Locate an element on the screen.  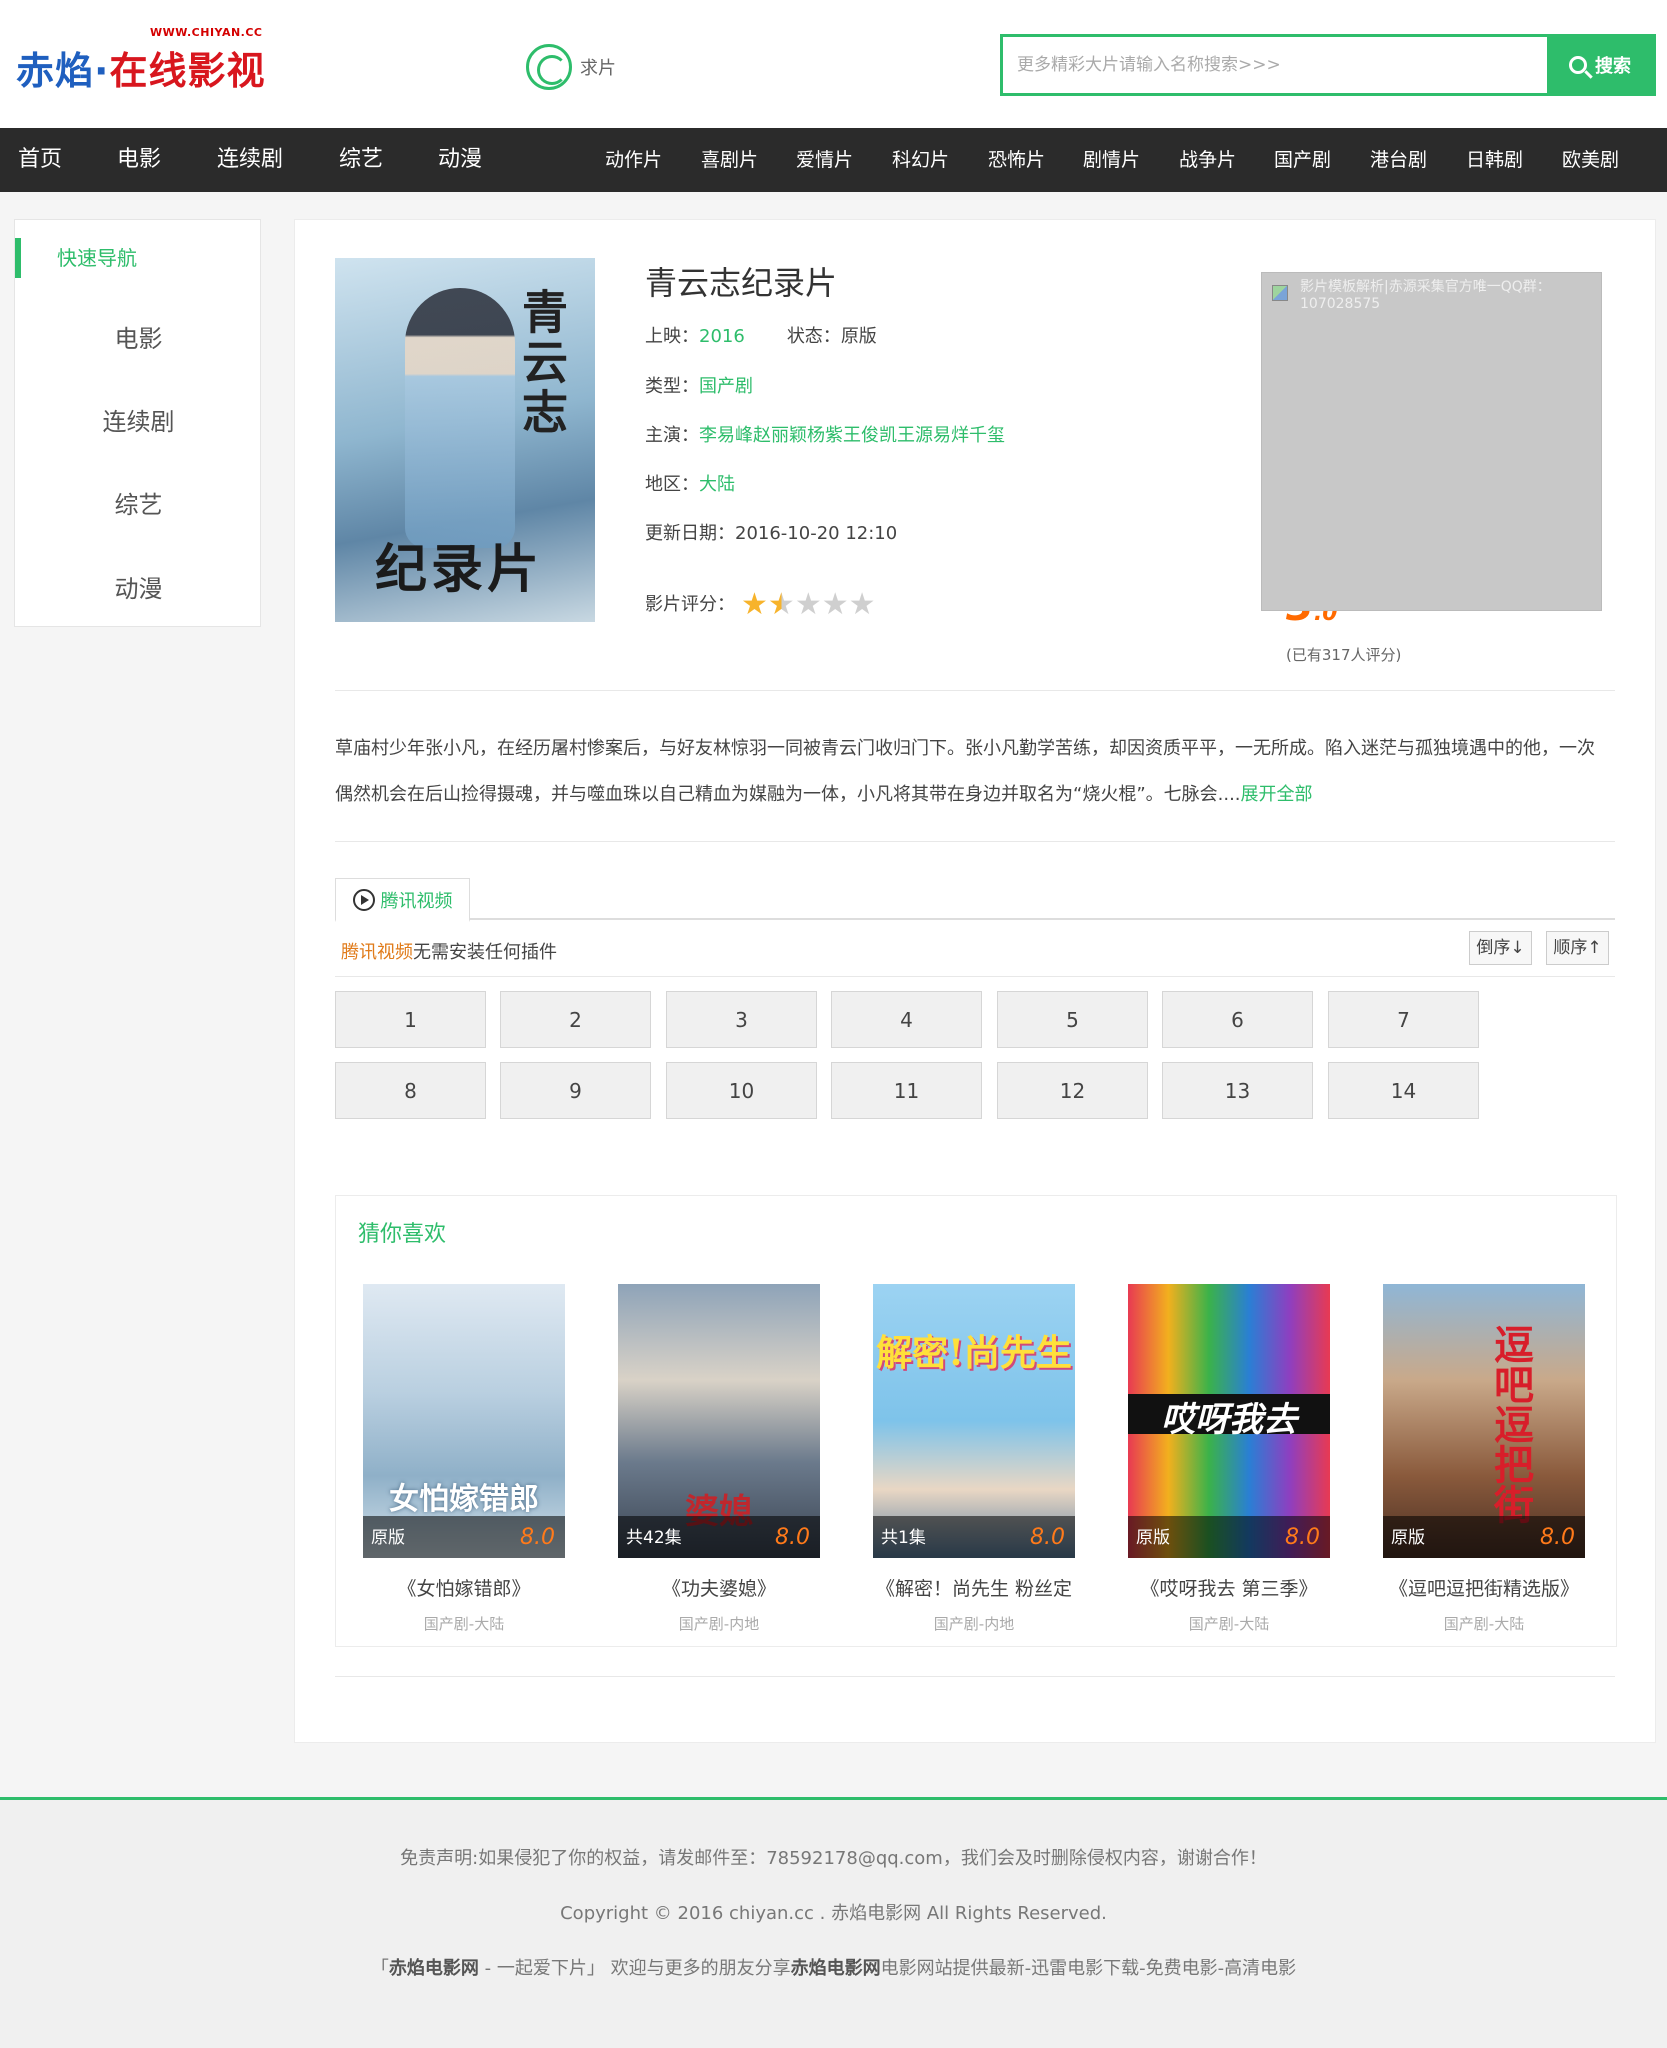
recommend-item: 婆媳 共42集 8.0 《功夫婆媳》 国产剧-内地 is located at coordinates (719, 1459).